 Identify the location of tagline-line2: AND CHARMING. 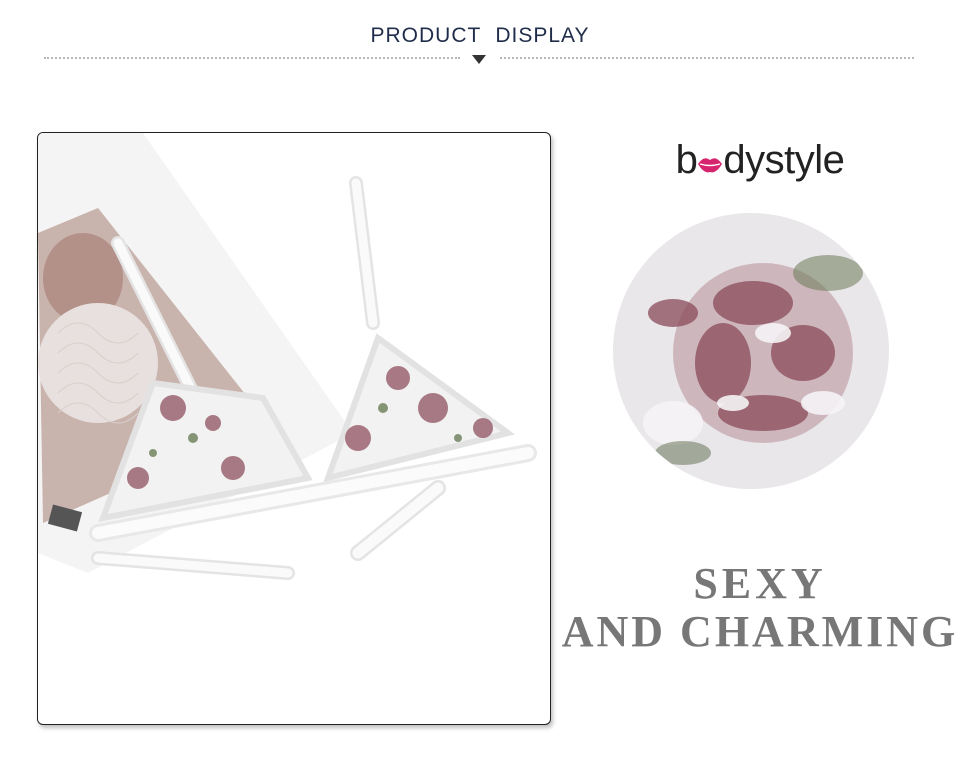
(760, 631).